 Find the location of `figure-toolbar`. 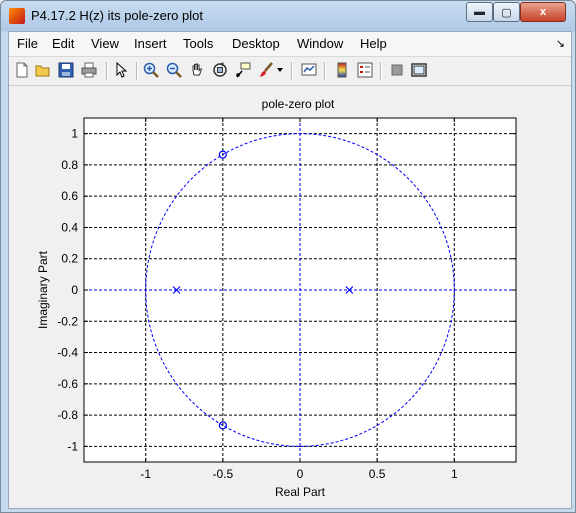

figure-toolbar is located at coordinates (290, 71).